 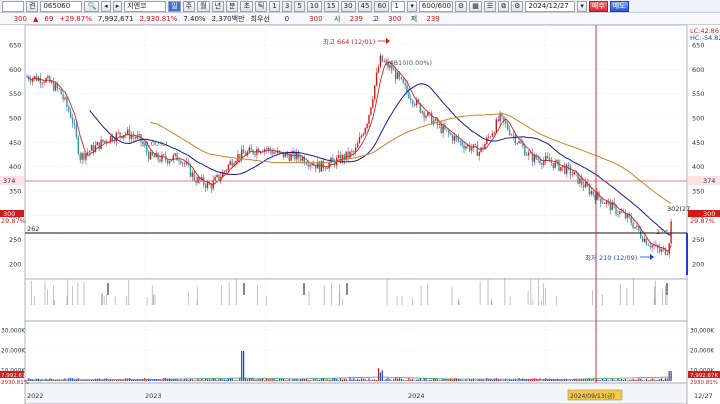 I want to click on copy-icon: ⧉, so click(x=504, y=6).